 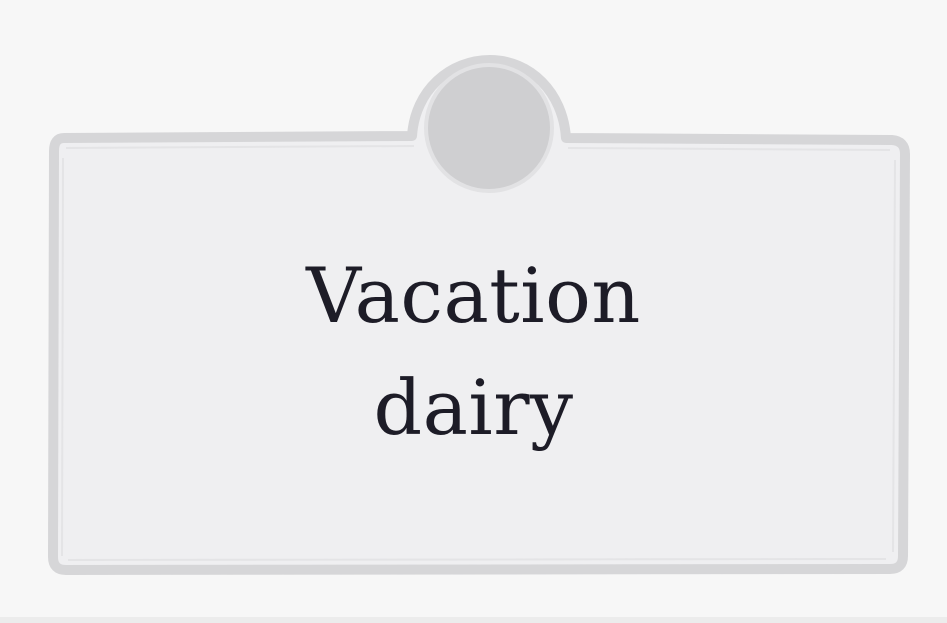 What do you see at coordinates (473, 620) in the screenshot?
I see `bottom-strip` at bounding box center [473, 620].